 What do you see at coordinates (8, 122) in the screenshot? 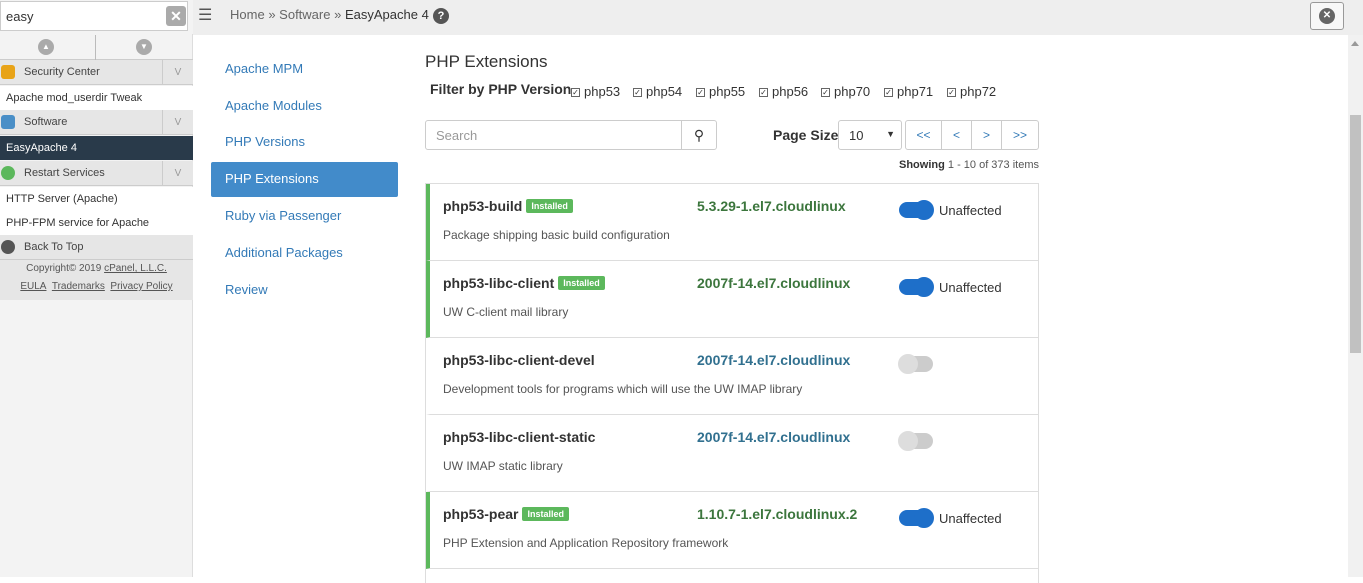
I see `software-icon` at bounding box center [8, 122].